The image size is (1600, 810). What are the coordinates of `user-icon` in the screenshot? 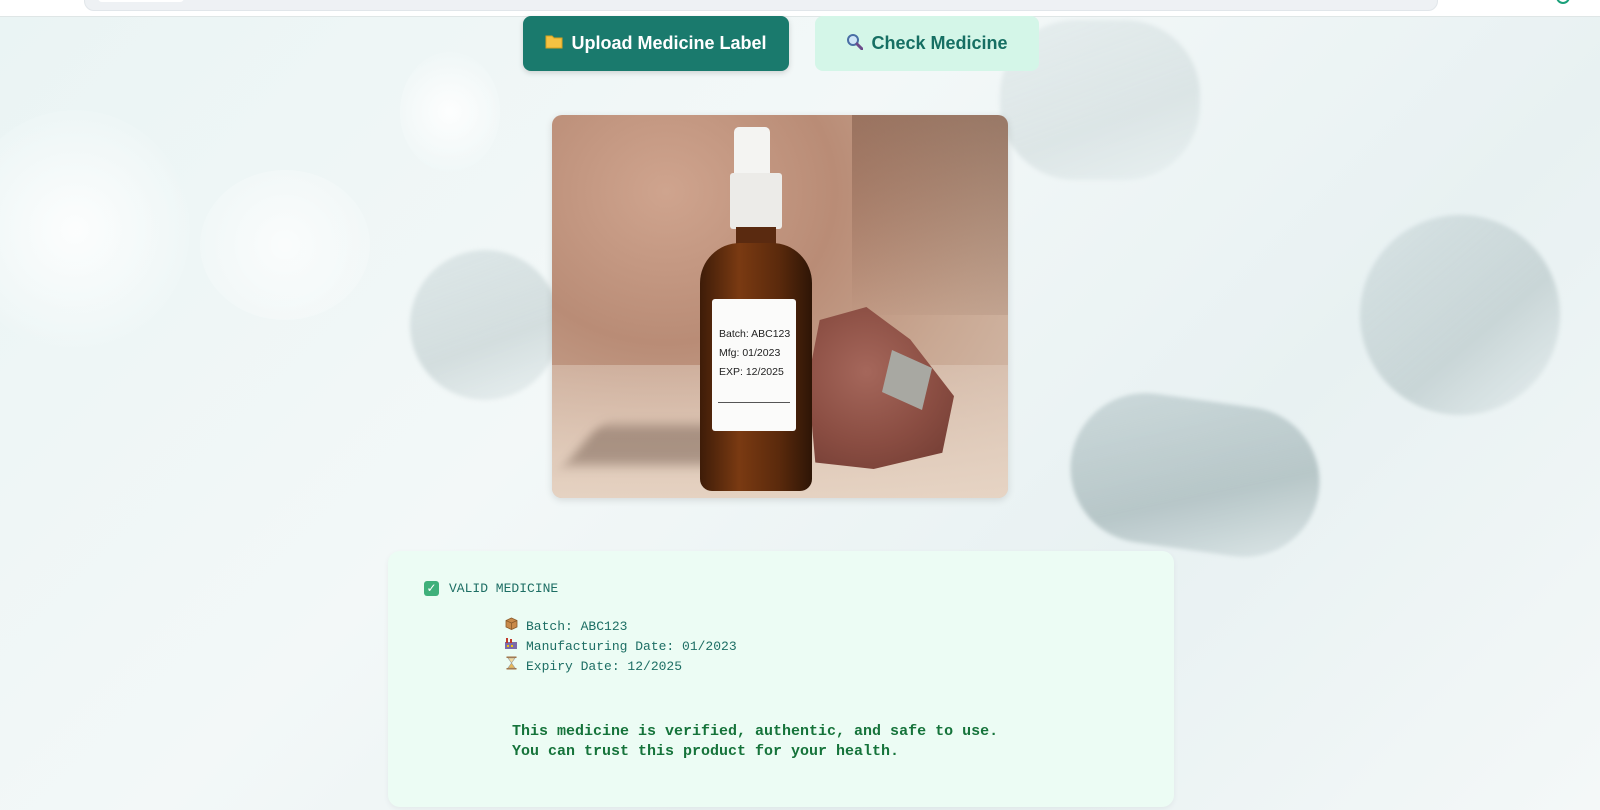 It's located at (1563, 2).